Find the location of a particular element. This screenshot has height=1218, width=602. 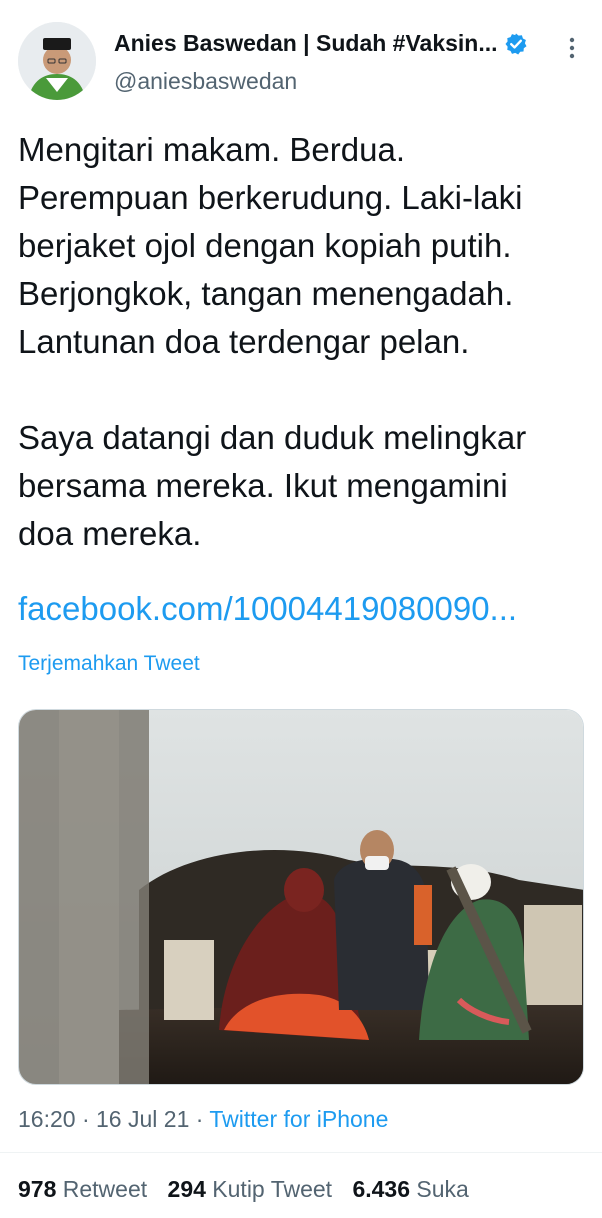

tweet-time: 16:20 is located at coordinates (47, 1119).